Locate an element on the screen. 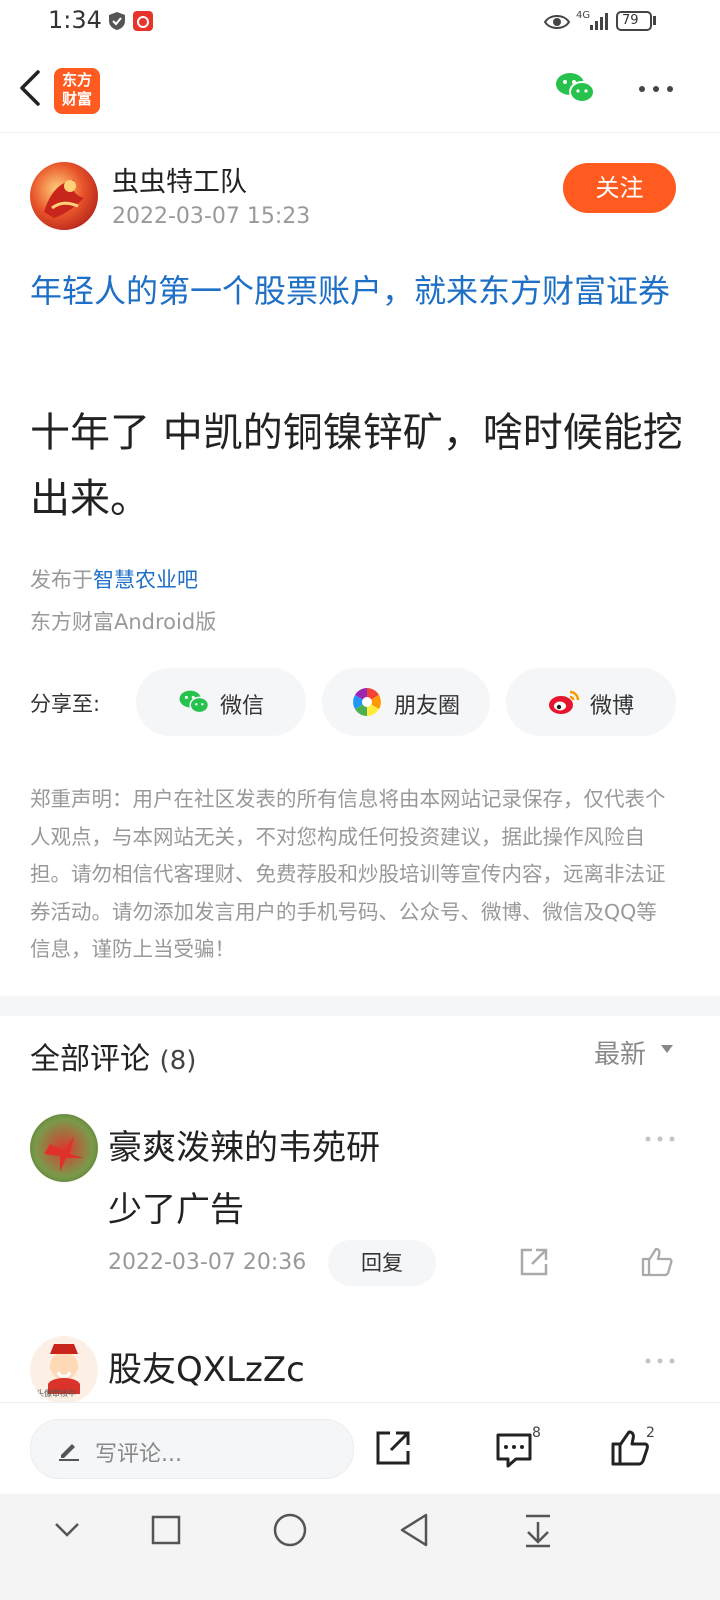  comment-avatar: 头像审核中 is located at coordinates (64, 1370).